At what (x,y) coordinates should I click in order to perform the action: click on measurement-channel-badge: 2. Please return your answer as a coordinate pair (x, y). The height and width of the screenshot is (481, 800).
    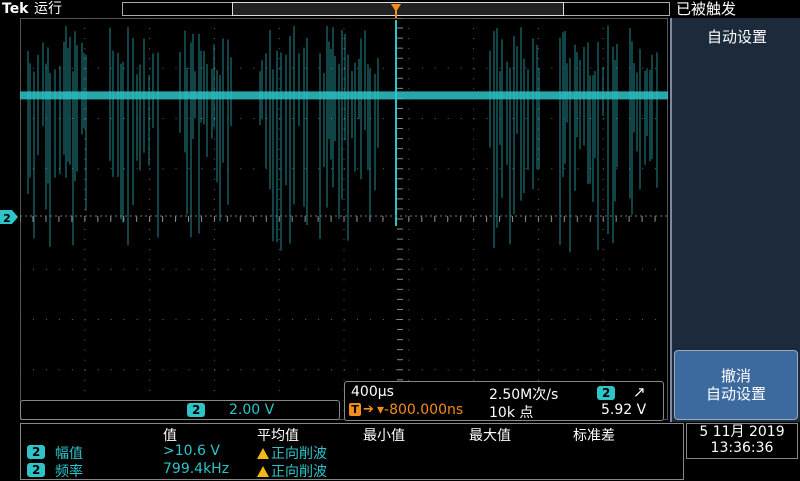
    Looking at the image, I should click on (36, 470).